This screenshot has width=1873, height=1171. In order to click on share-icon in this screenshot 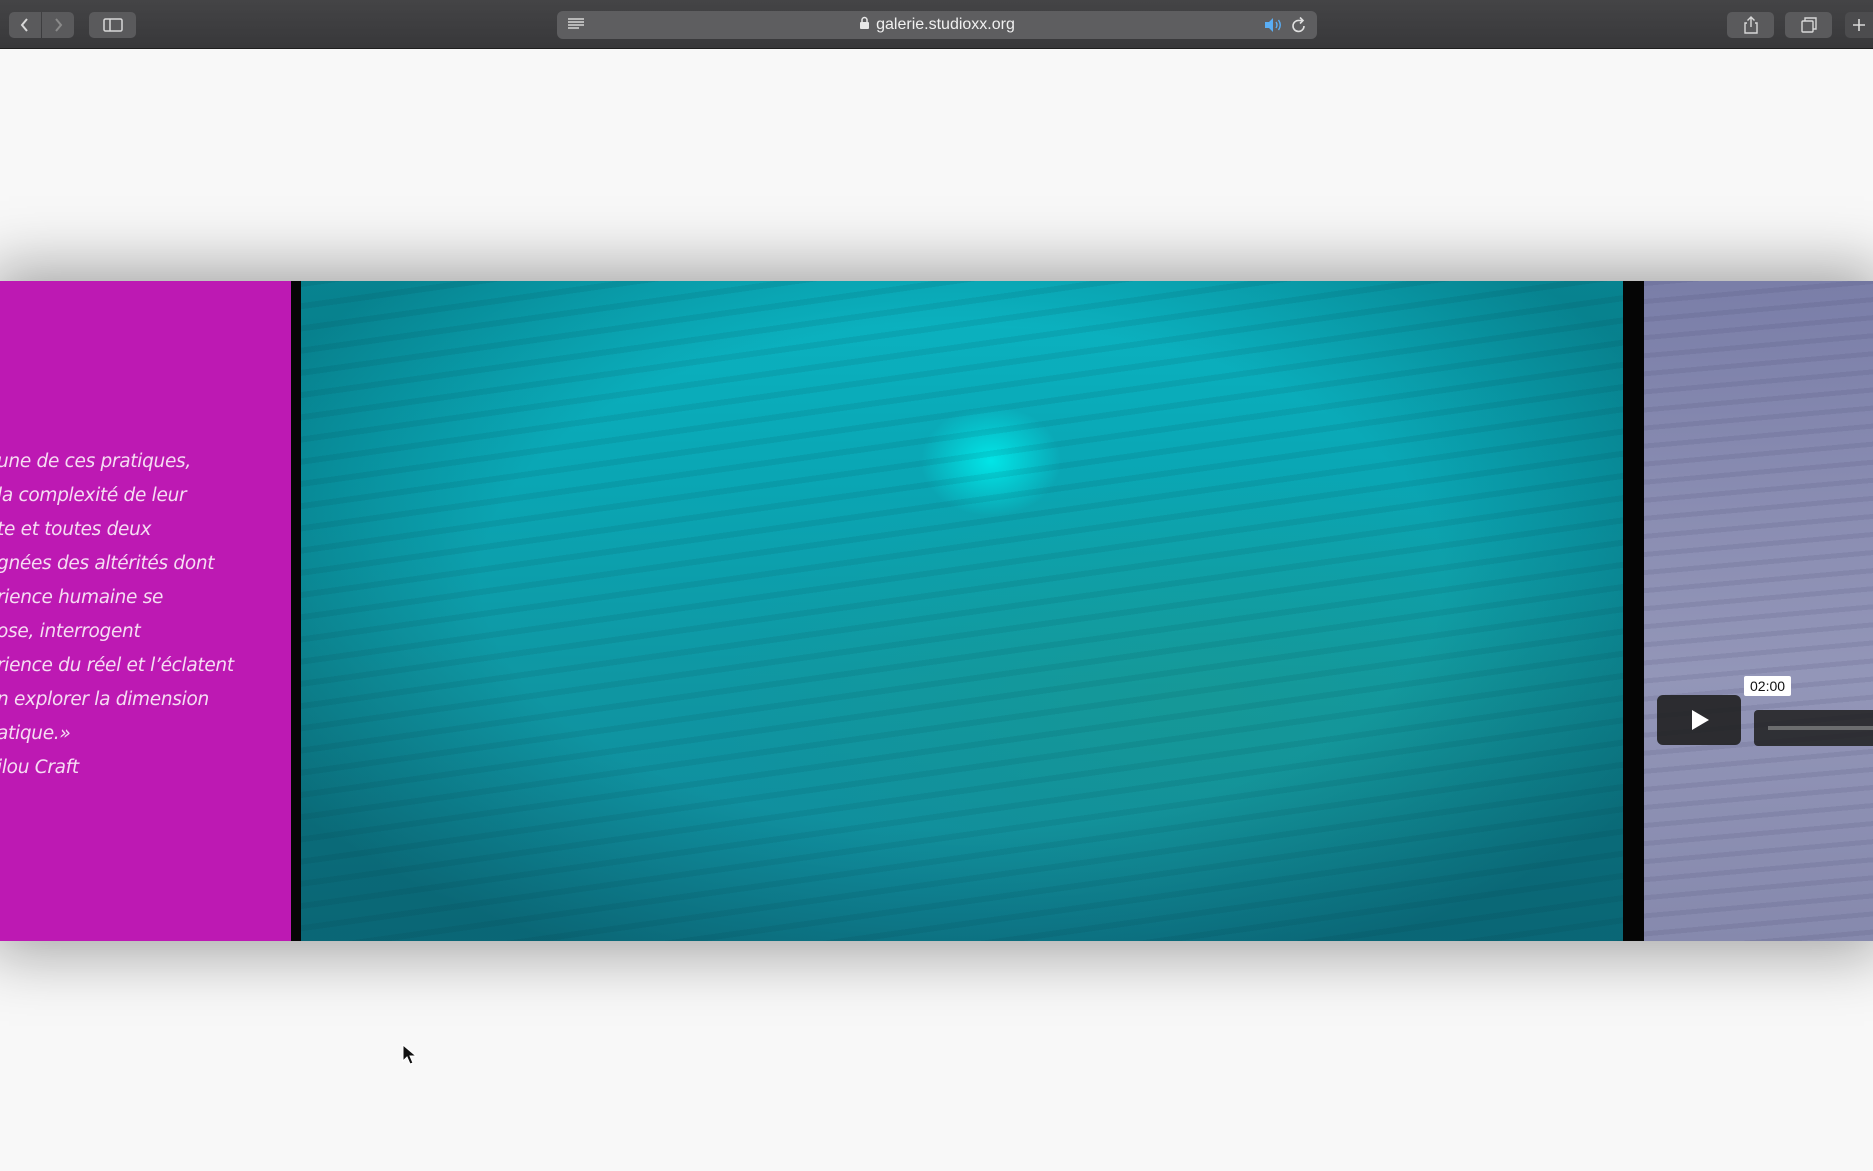, I will do `click(1750, 25)`.